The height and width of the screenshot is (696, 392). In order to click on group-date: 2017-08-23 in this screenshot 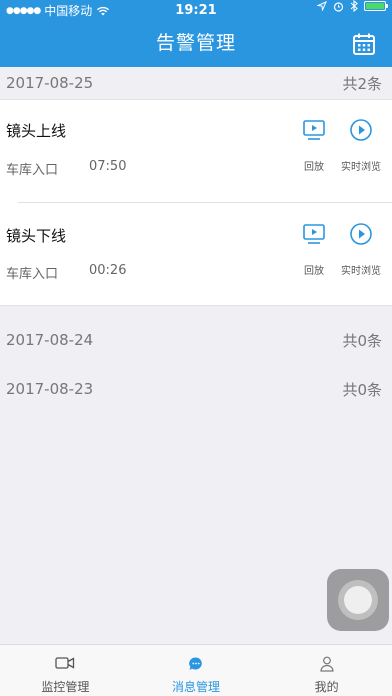, I will do `click(50, 389)`.